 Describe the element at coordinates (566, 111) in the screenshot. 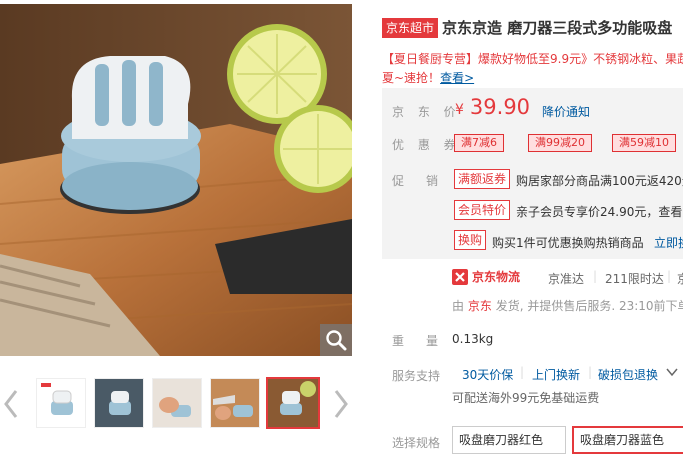

I see `price-notify-link: 降价通知` at that location.